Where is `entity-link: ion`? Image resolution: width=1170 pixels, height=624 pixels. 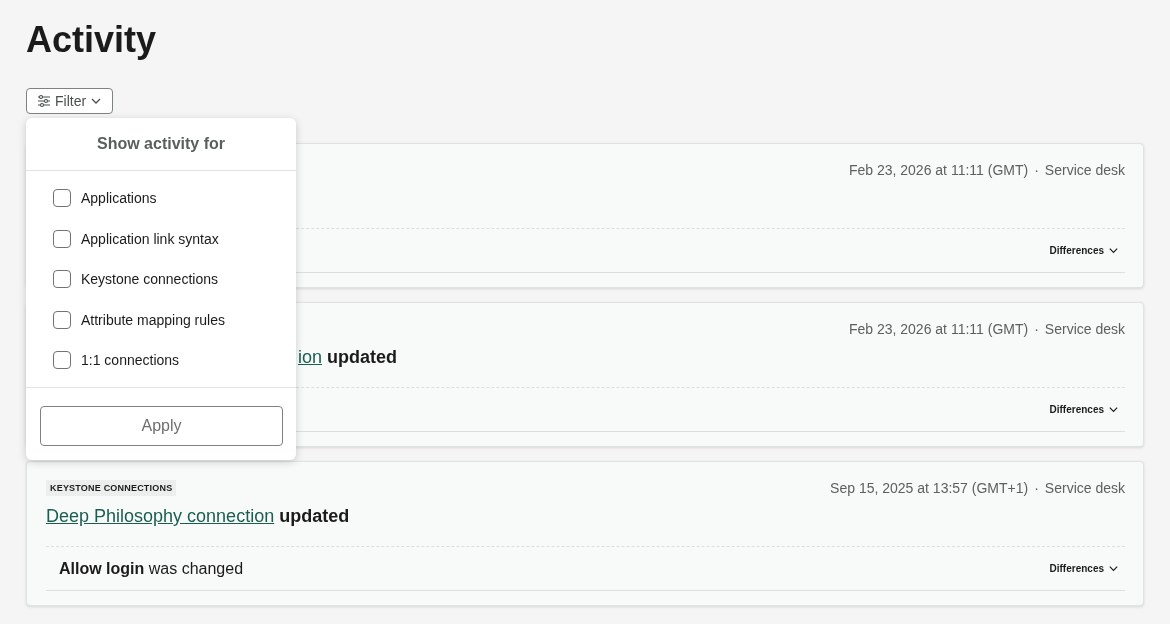
entity-link: ion is located at coordinates (310, 357).